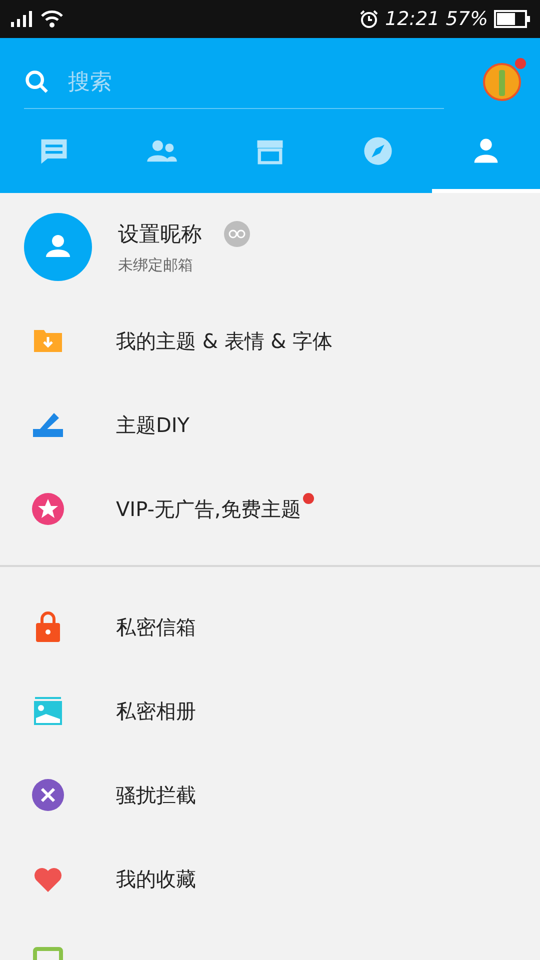 Image resolution: width=540 pixels, height=960 pixels. I want to click on battery-percent: 57%, so click(467, 19).